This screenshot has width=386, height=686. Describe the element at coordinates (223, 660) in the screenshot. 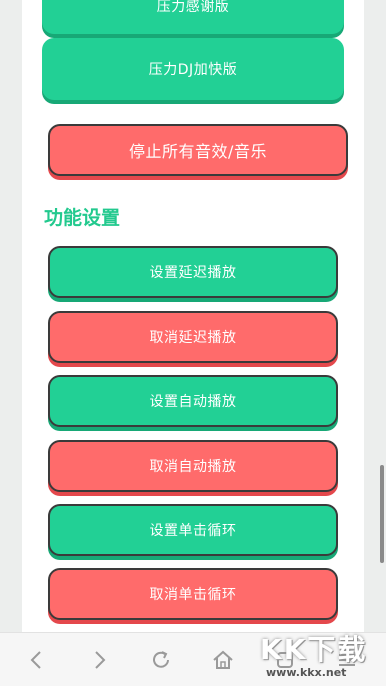

I see `home-icon` at that location.